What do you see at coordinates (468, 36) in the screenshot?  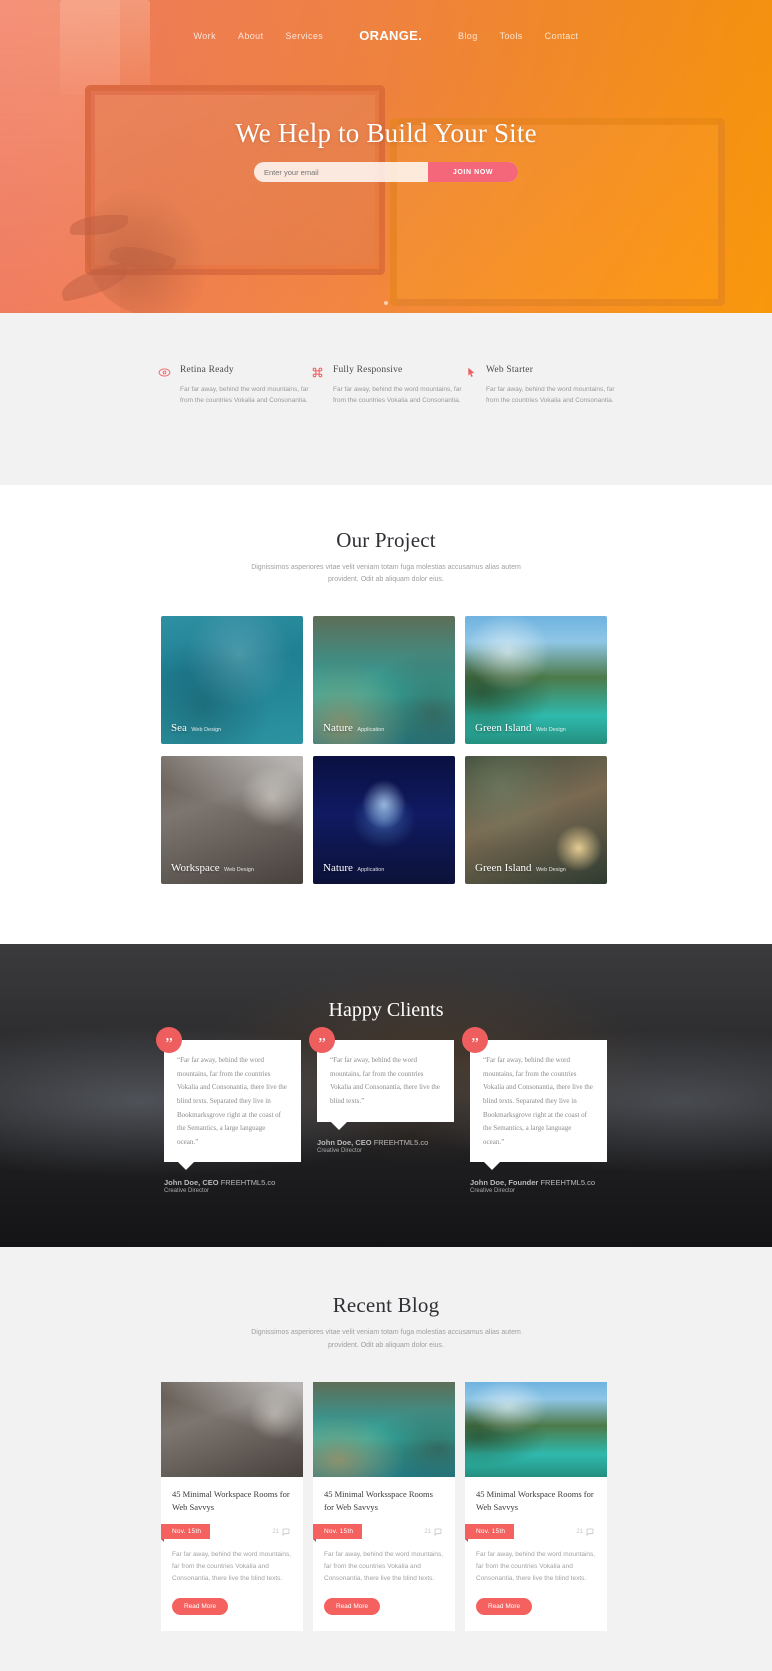 I see `nav-item-blog: Blog` at bounding box center [468, 36].